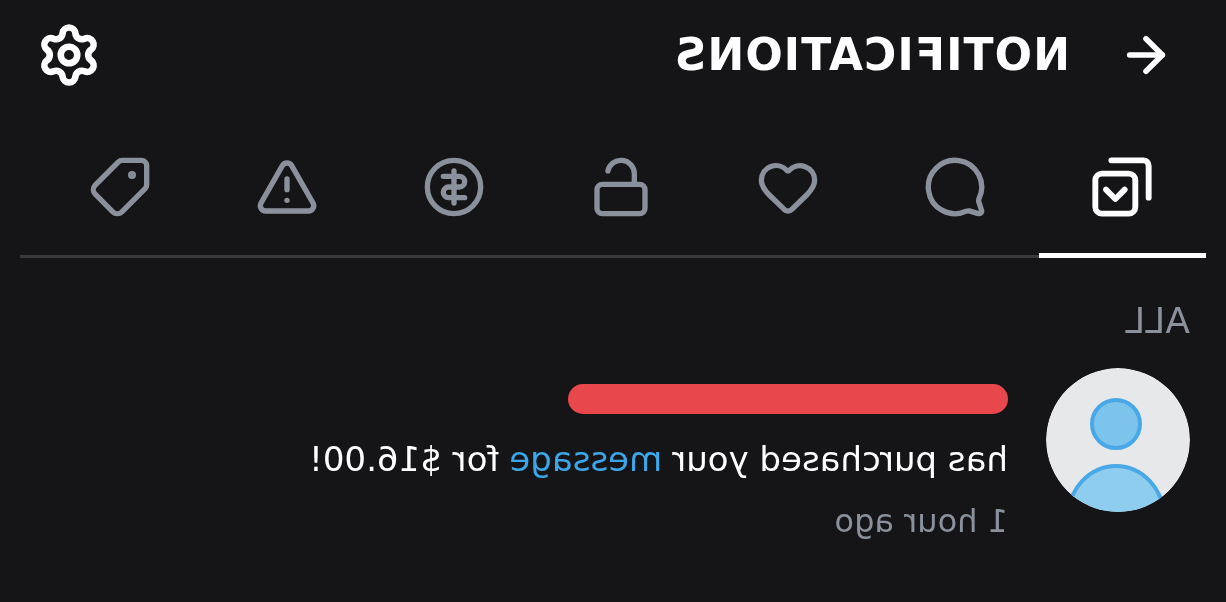 The image size is (1226, 602). Describe the element at coordinates (1118, 440) in the screenshot. I see `avatar-icon` at that location.